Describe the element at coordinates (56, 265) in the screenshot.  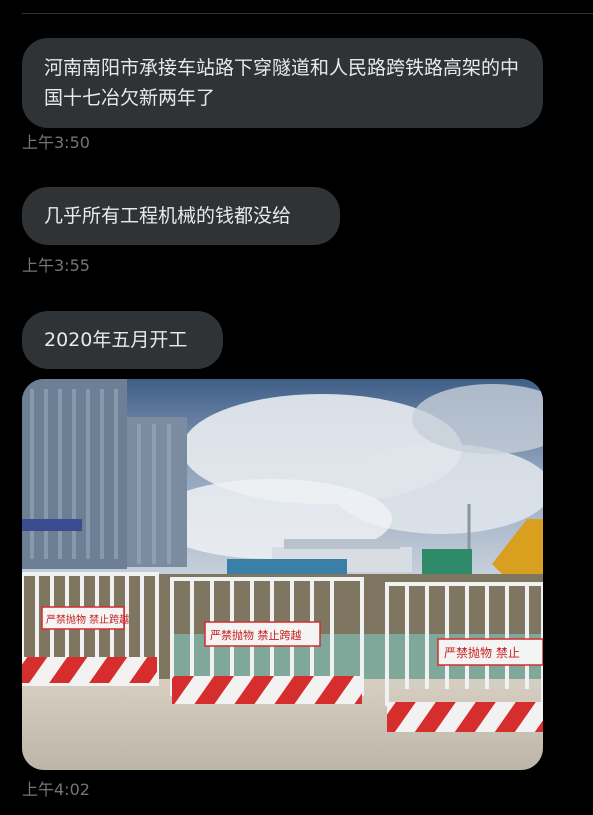
I see `message-timestamp: 上午3:55` at that location.